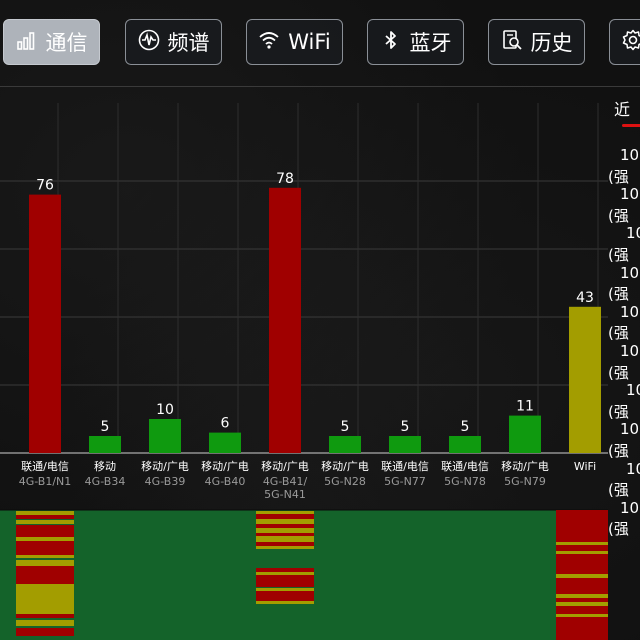 The width and height of the screenshot is (640, 640). I want to click on tab-bluetooth: 蓝牙, so click(415, 42).